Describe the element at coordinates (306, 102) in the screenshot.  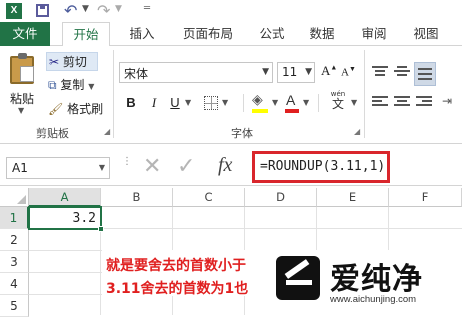
I see `font-color-dropdown-icon: ▼` at that location.